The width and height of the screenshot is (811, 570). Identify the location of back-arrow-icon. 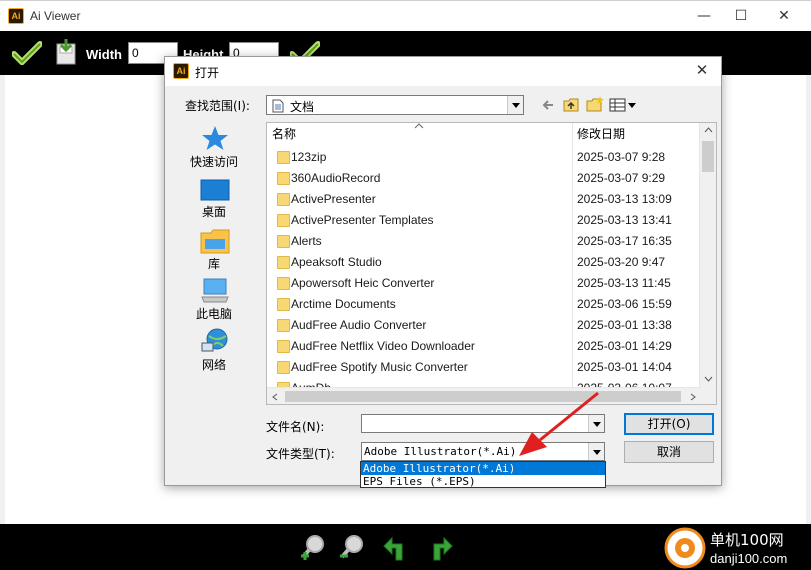
(548, 105).